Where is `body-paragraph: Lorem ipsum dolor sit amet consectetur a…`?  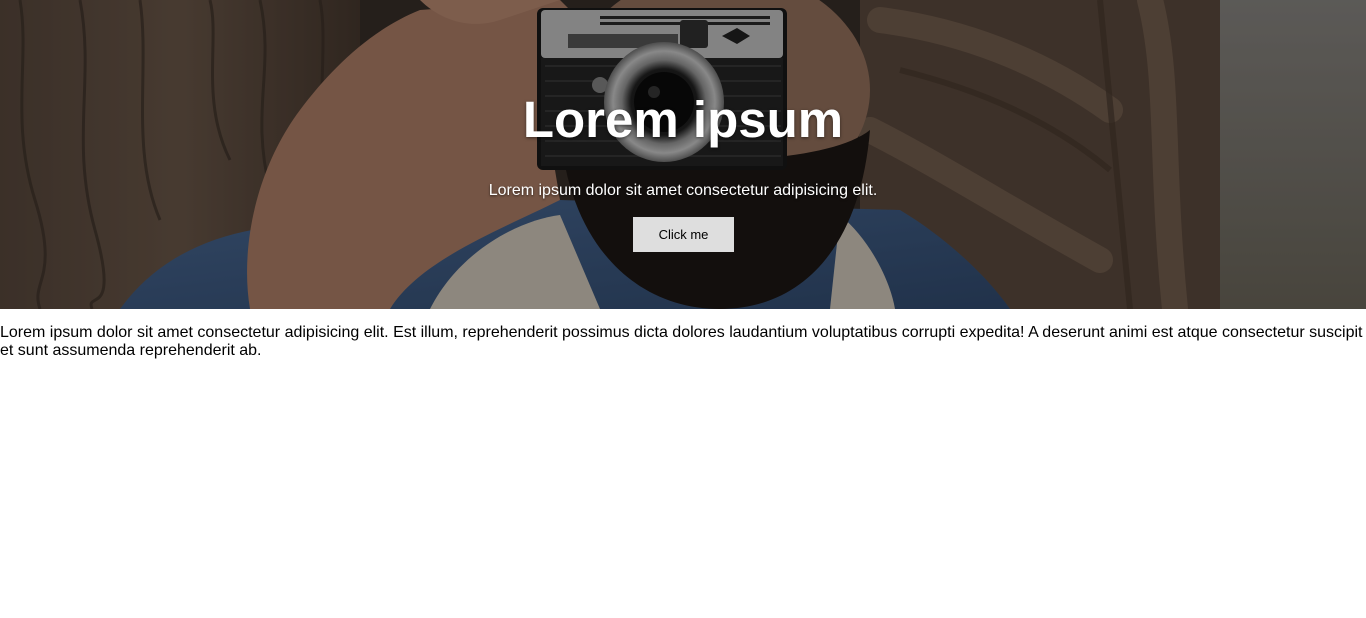 body-paragraph: Lorem ipsum dolor sit amet consectetur a… is located at coordinates (681, 341).